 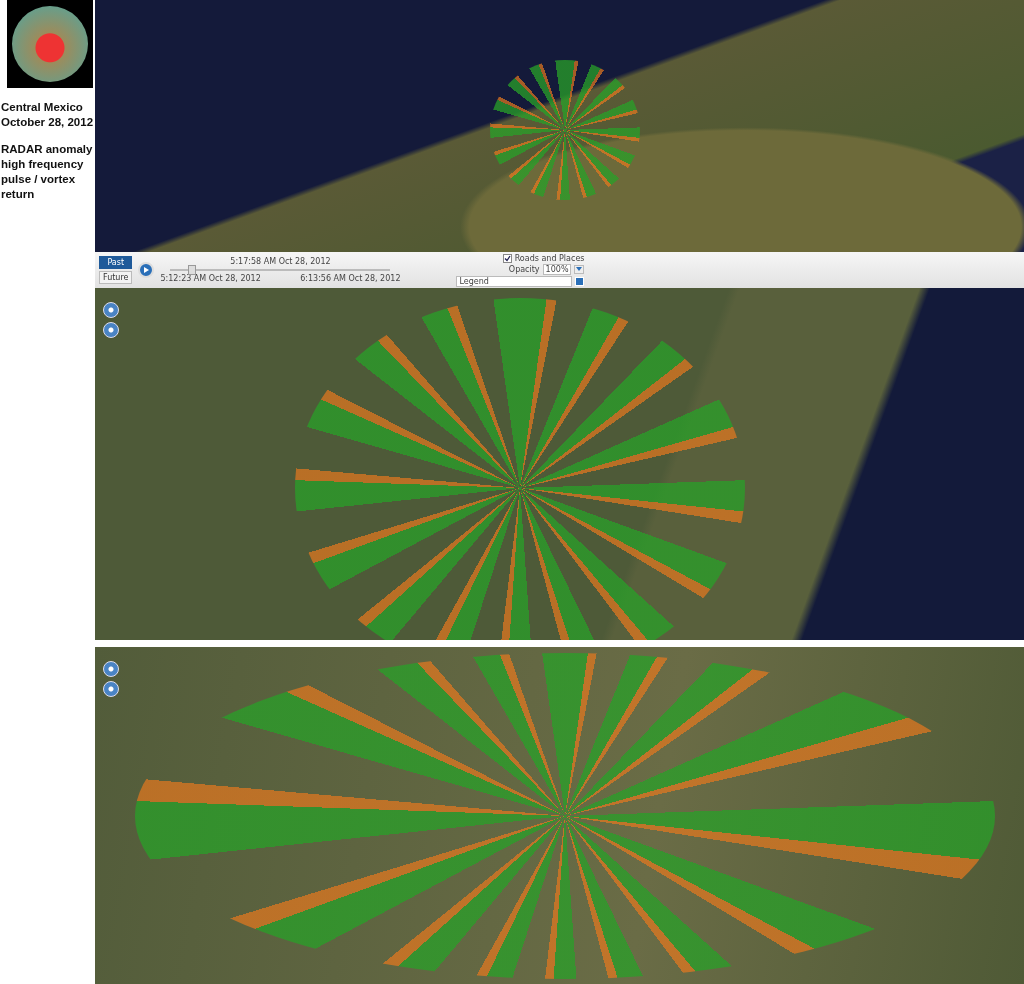 I want to click on opacity-select: 100%, so click(x=557, y=269).